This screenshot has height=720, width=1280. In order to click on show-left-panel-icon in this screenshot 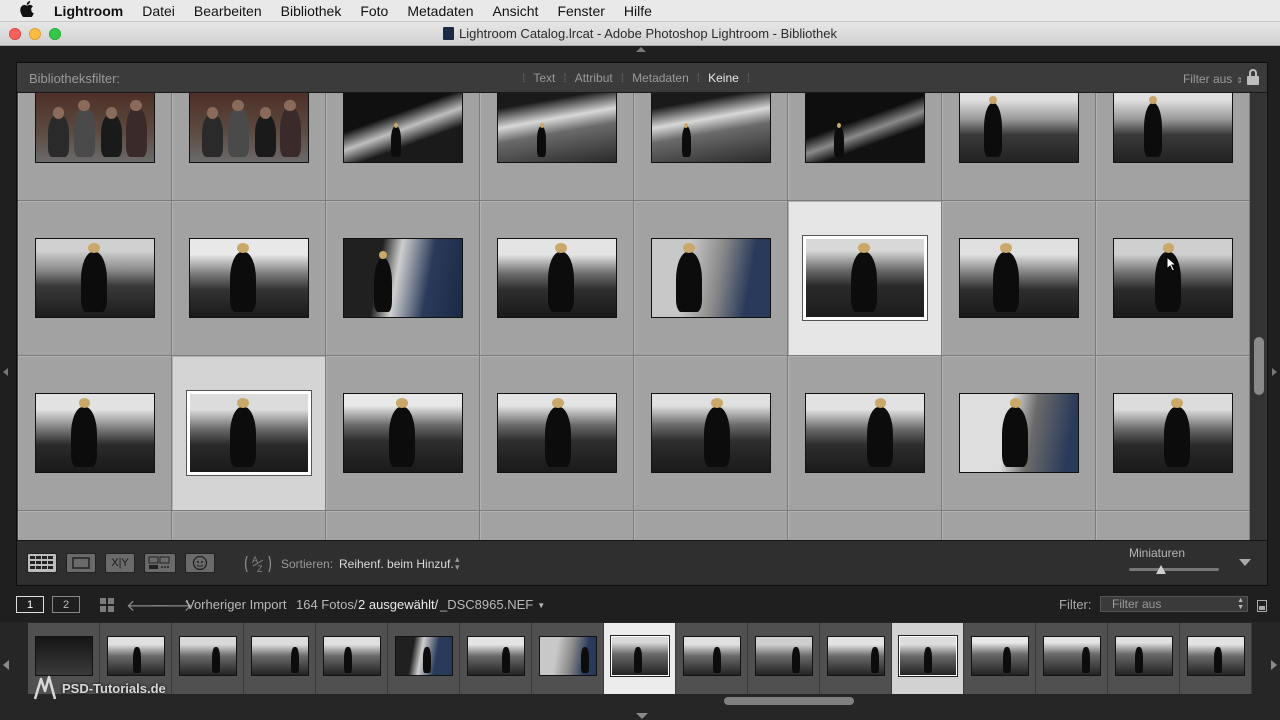, I will do `click(6, 665)`.